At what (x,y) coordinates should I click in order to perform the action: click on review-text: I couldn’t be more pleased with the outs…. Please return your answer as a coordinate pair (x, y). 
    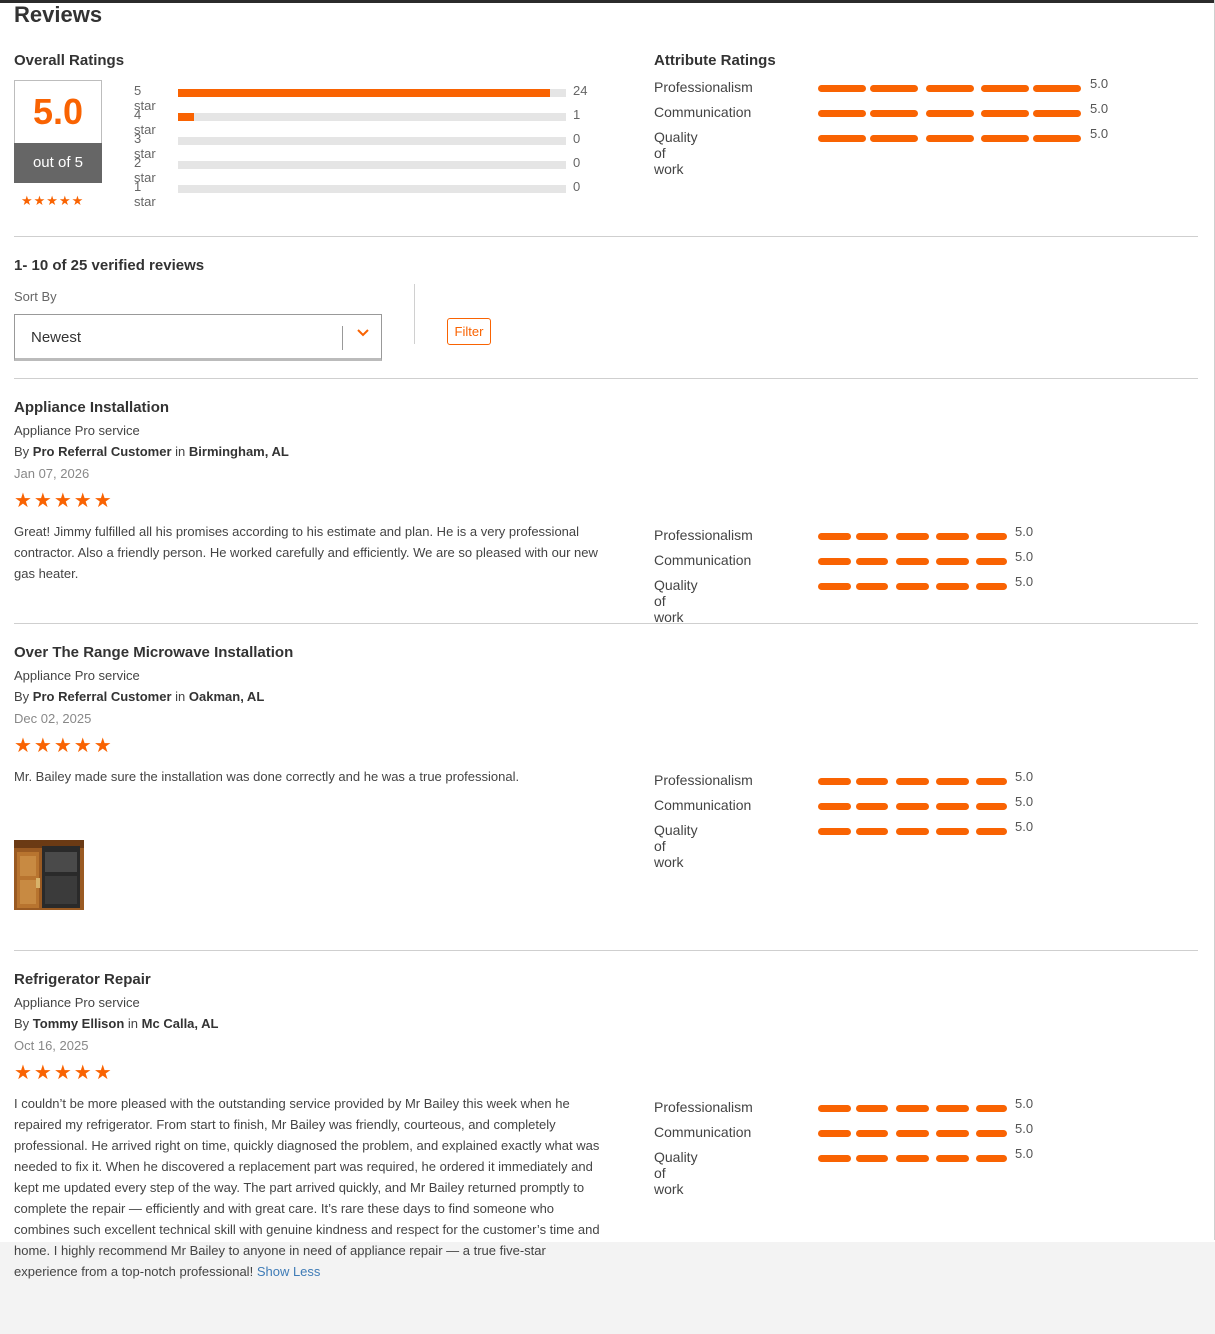
    Looking at the image, I should click on (312, 1187).